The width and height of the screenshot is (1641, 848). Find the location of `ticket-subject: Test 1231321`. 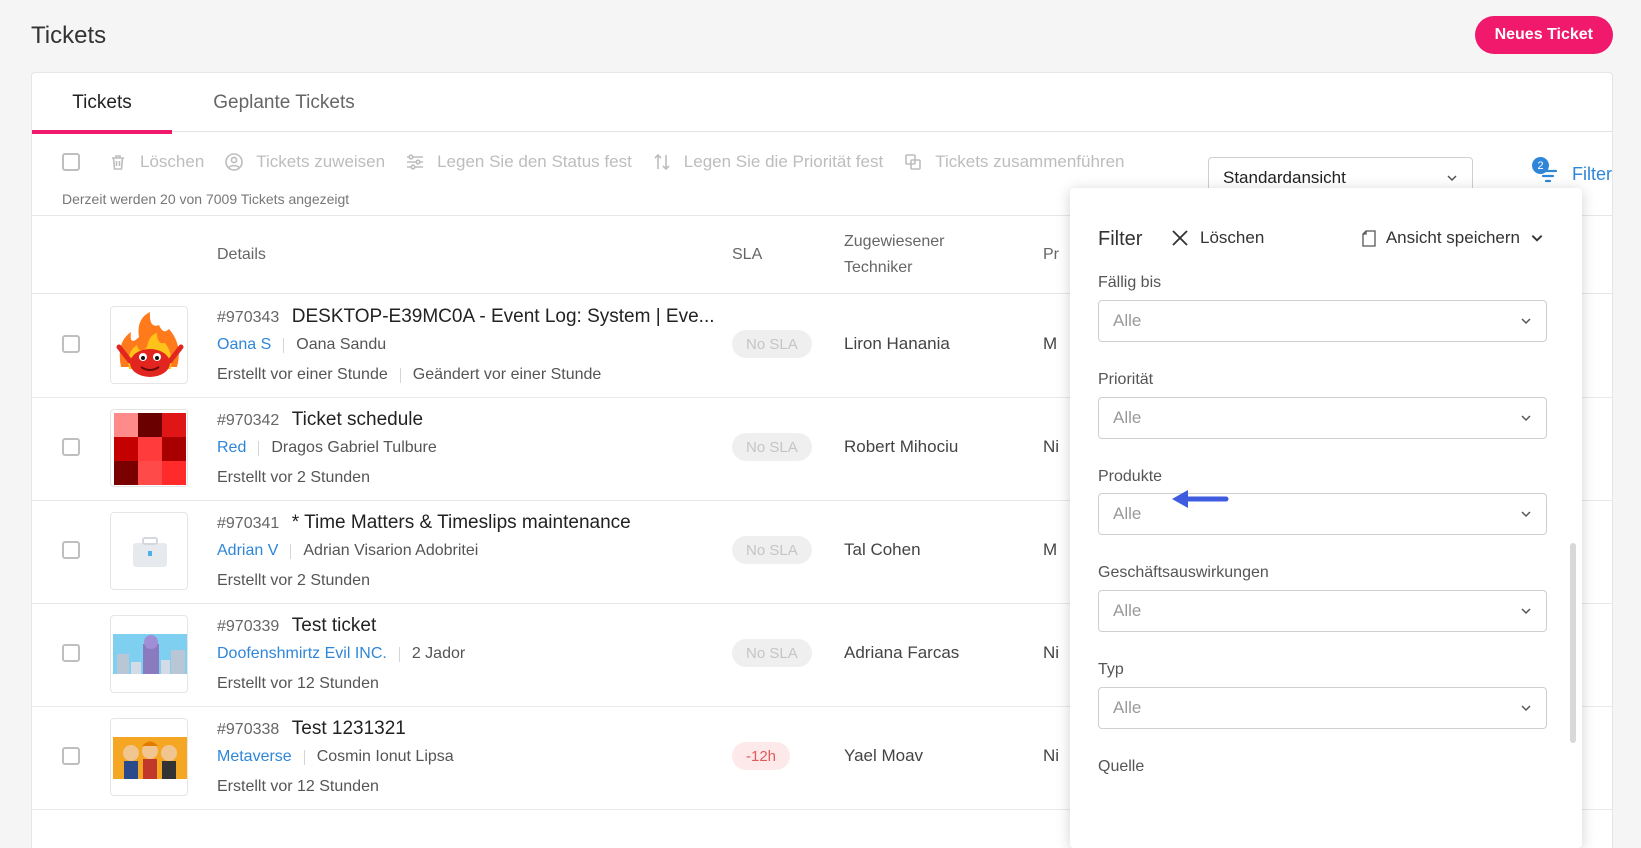

ticket-subject: Test 1231321 is located at coordinates (349, 728).